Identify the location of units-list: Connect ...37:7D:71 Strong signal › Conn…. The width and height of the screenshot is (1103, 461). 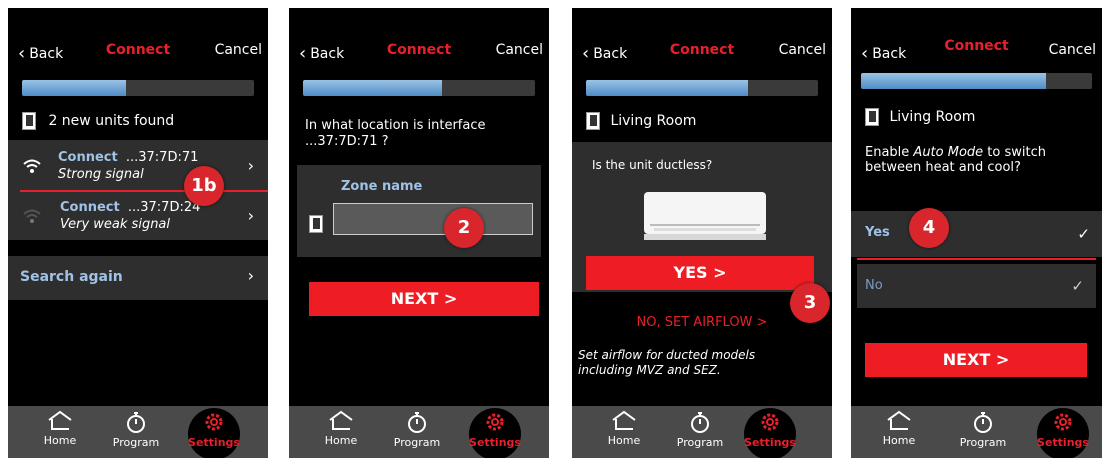
(138, 190).